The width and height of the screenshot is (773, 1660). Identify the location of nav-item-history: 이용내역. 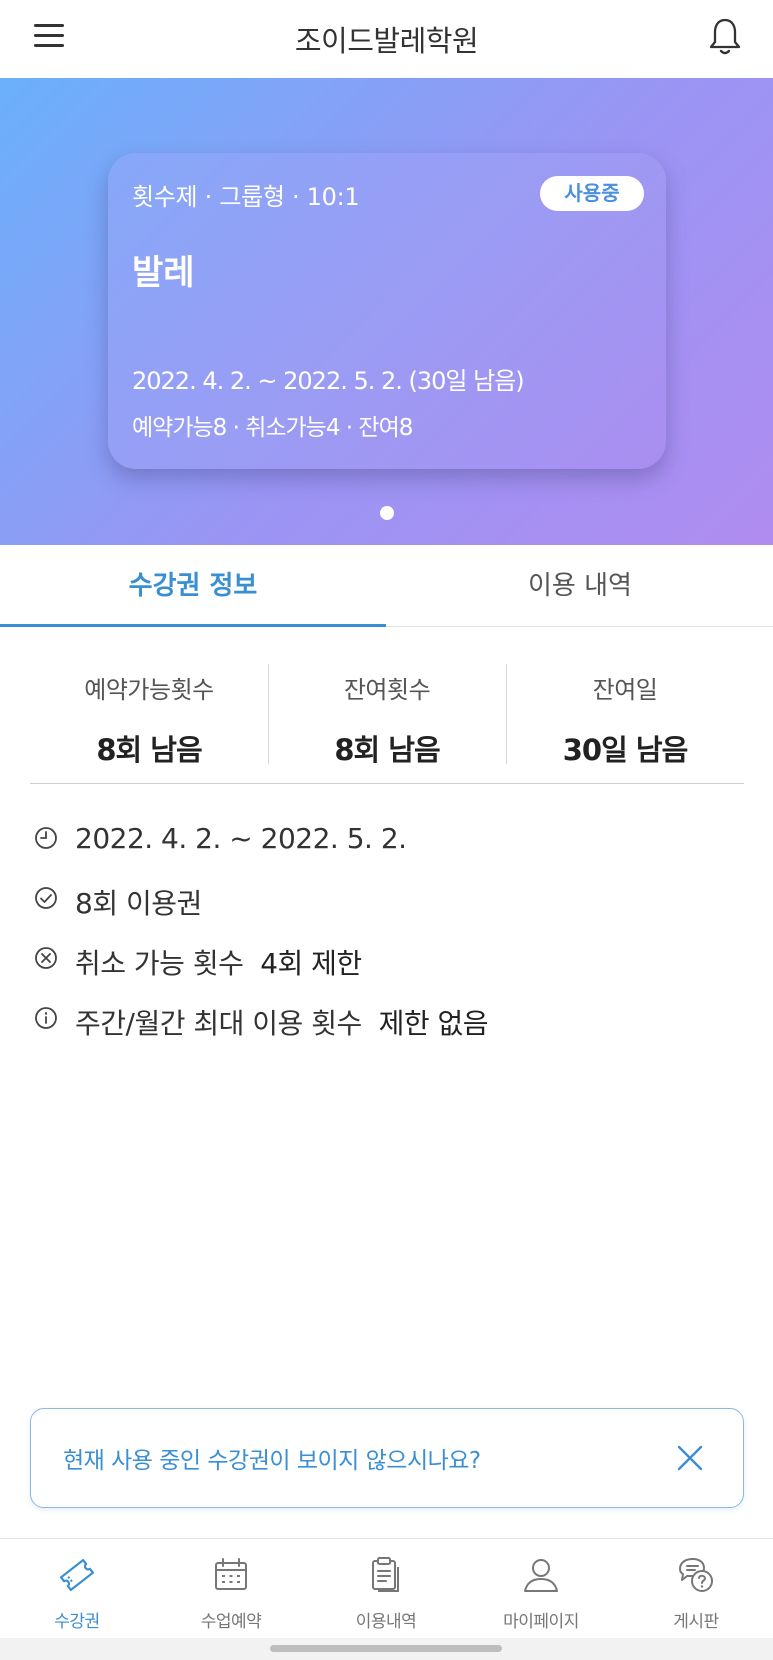
(386, 1589).